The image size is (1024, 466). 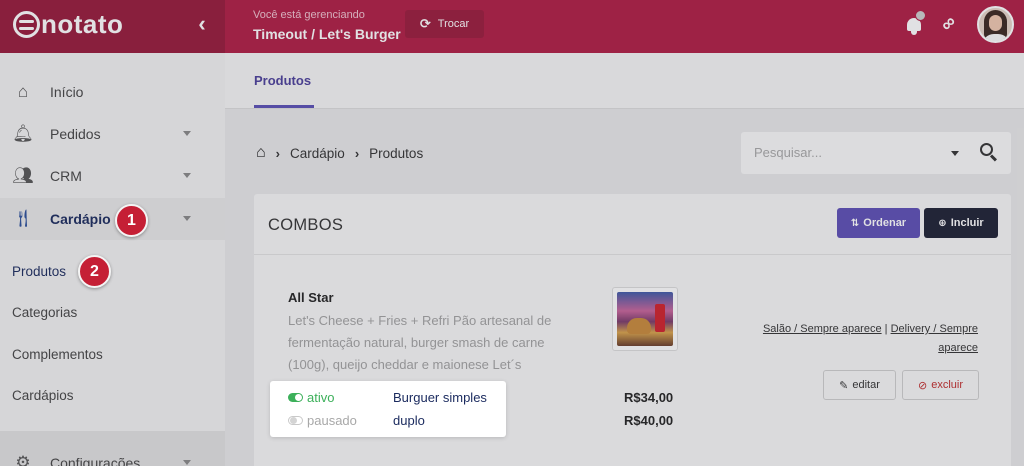 What do you see at coordinates (327, 34) in the screenshot?
I see `managing-store-name: Timeout / Let's Burger` at bounding box center [327, 34].